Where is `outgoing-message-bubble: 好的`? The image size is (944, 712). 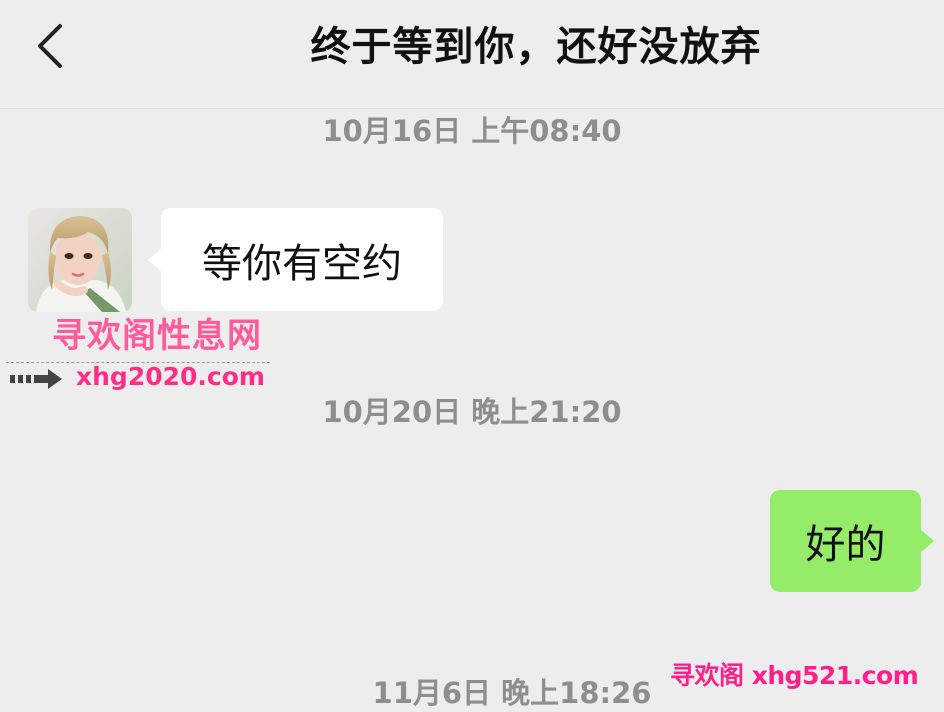
outgoing-message-bubble: 好的 is located at coordinates (852, 541).